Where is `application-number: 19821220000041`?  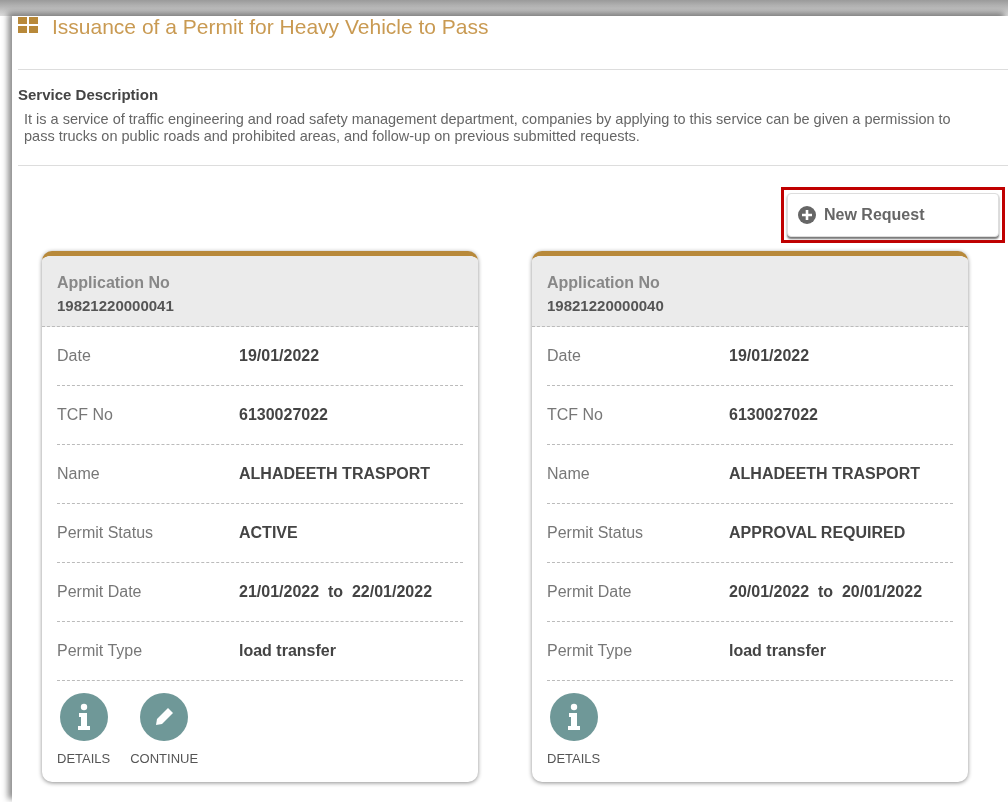
application-number: 19821220000041 is located at coordinates (116, 305).